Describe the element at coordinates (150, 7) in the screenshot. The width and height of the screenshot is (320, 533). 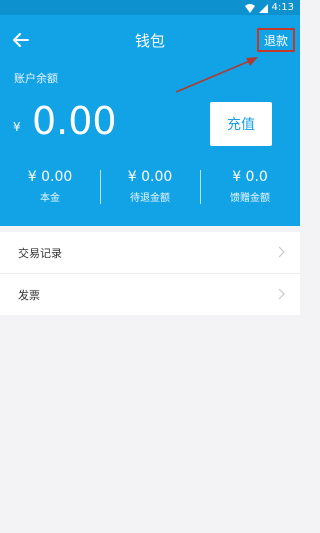
I see `status-bar: 4:13` at that location.